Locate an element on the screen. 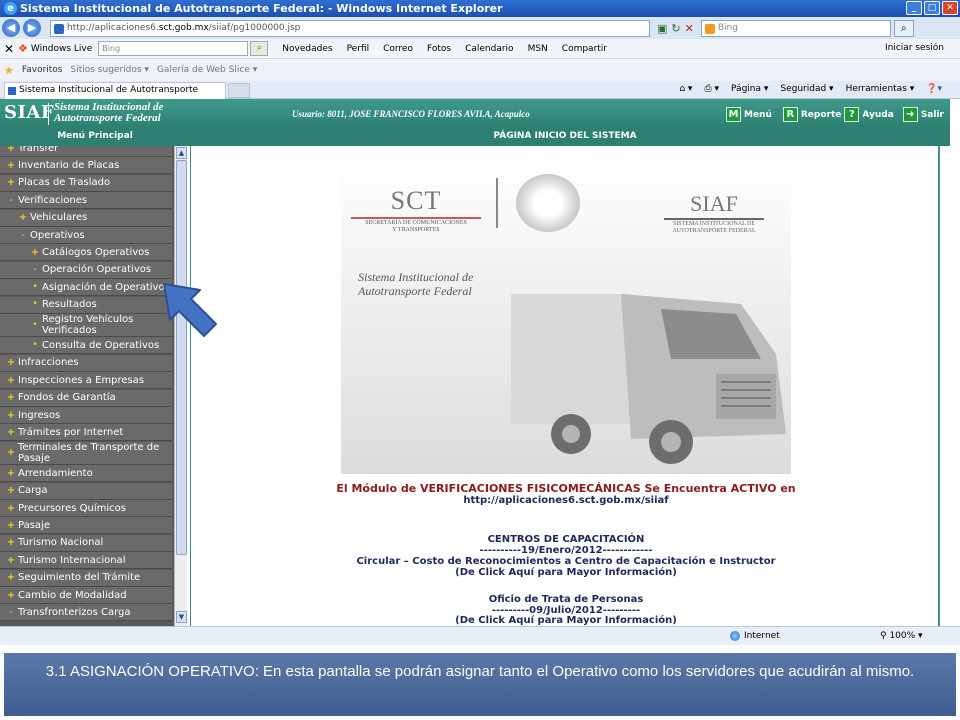  page-title: PÁGINA INICIO DEL SISTEMA is located at coordinates (565, 136).